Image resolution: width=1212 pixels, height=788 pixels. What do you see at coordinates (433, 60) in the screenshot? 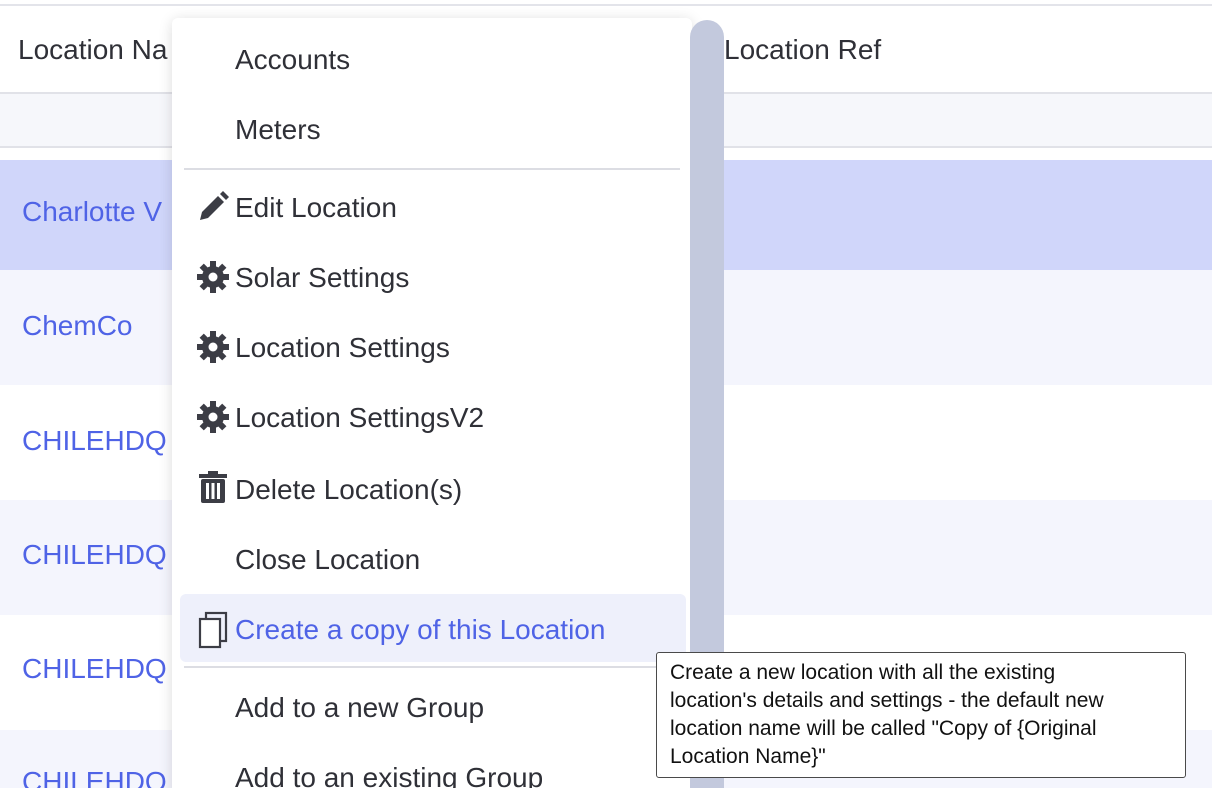
I see `menu-item-accounts: Accounts` at bounding box center [433, 60].